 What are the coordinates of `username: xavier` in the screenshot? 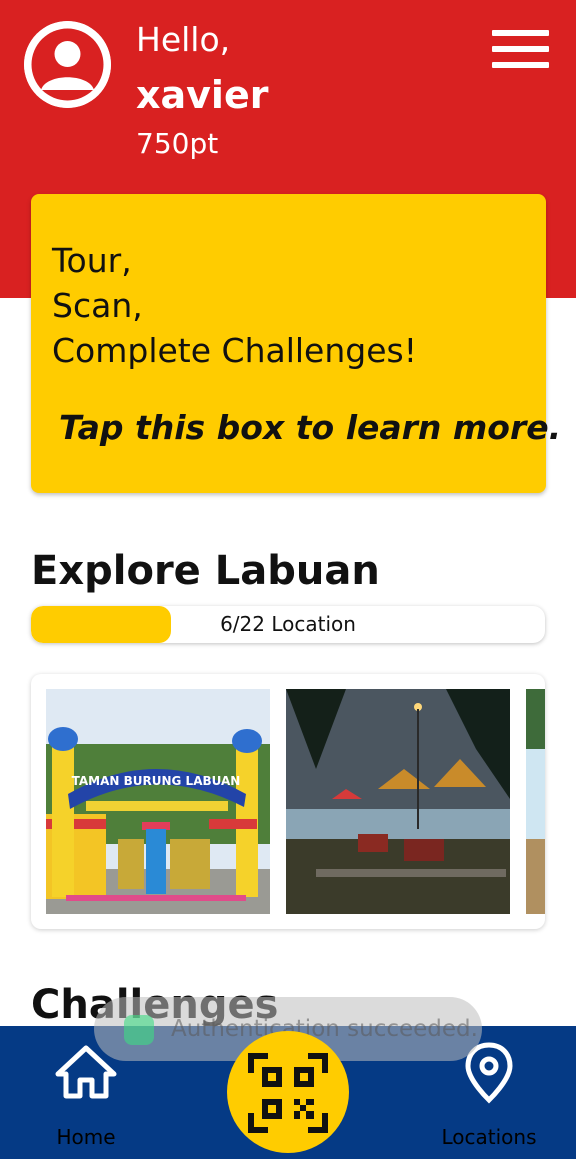 It's located at (202, 95).